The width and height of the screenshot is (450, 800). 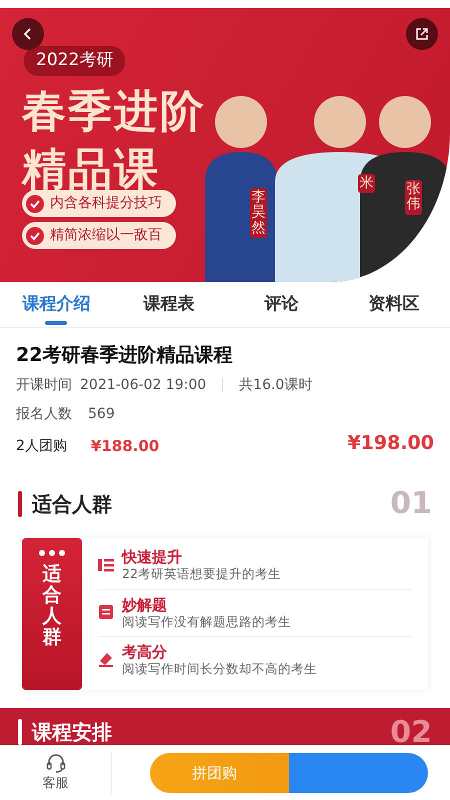 I want to click on section-number: 01, so click(x=411, y=504).